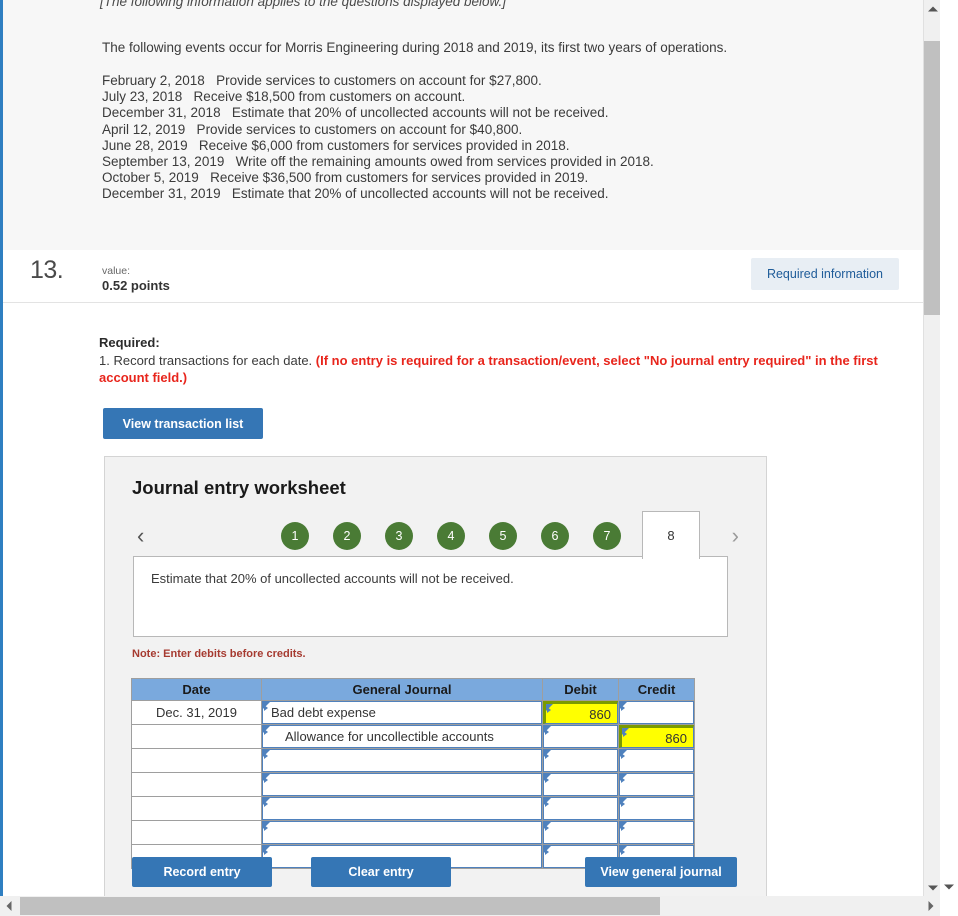 This screenshot has height=916, width=958. I want to click on horizontal-scrollbar, so click(470, 906).